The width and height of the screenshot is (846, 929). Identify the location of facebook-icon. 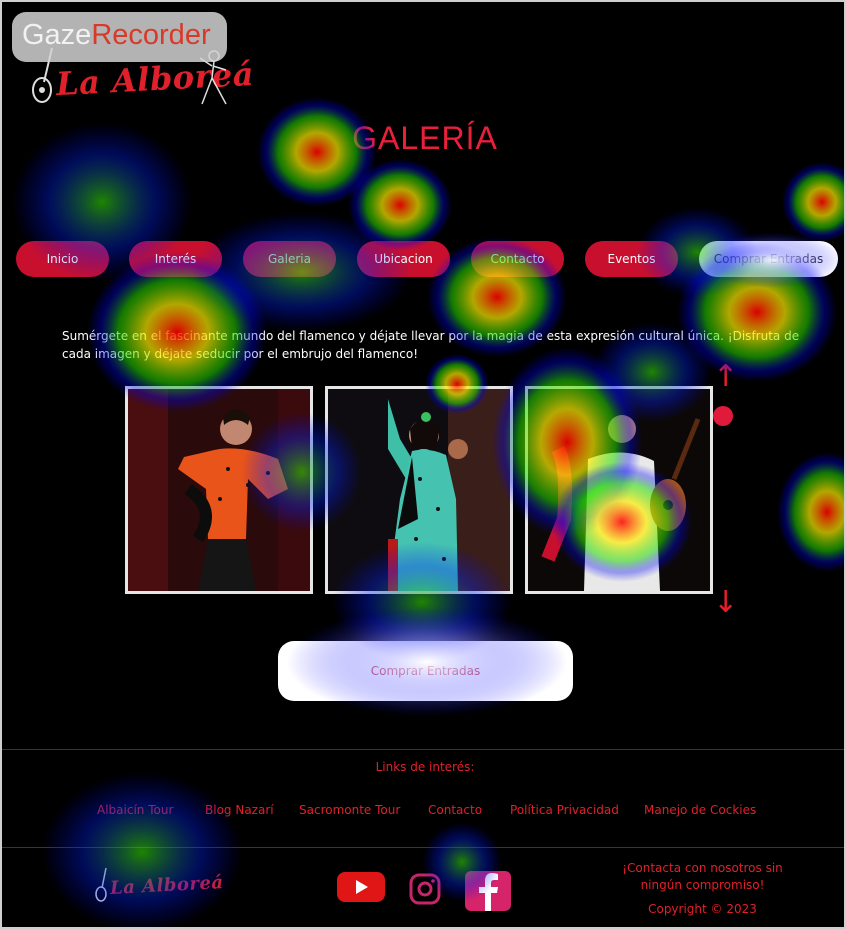
(488, 893).